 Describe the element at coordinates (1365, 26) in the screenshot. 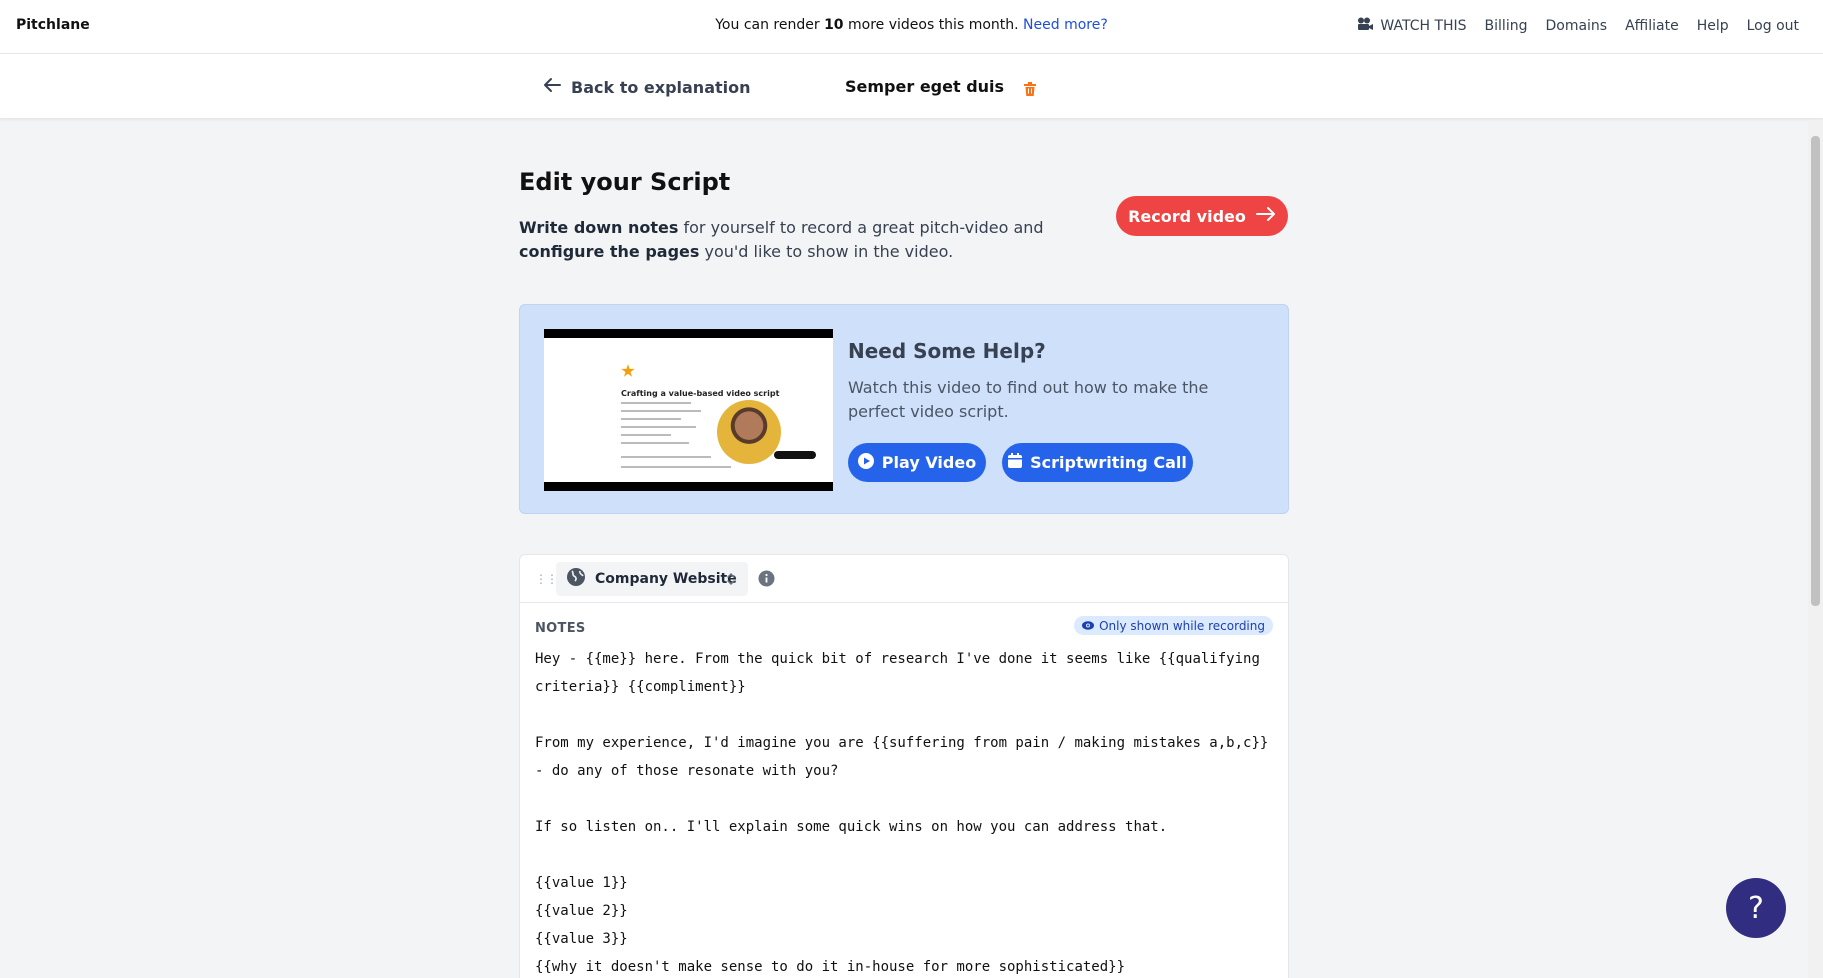

I see `video-camera-icon` at that location.